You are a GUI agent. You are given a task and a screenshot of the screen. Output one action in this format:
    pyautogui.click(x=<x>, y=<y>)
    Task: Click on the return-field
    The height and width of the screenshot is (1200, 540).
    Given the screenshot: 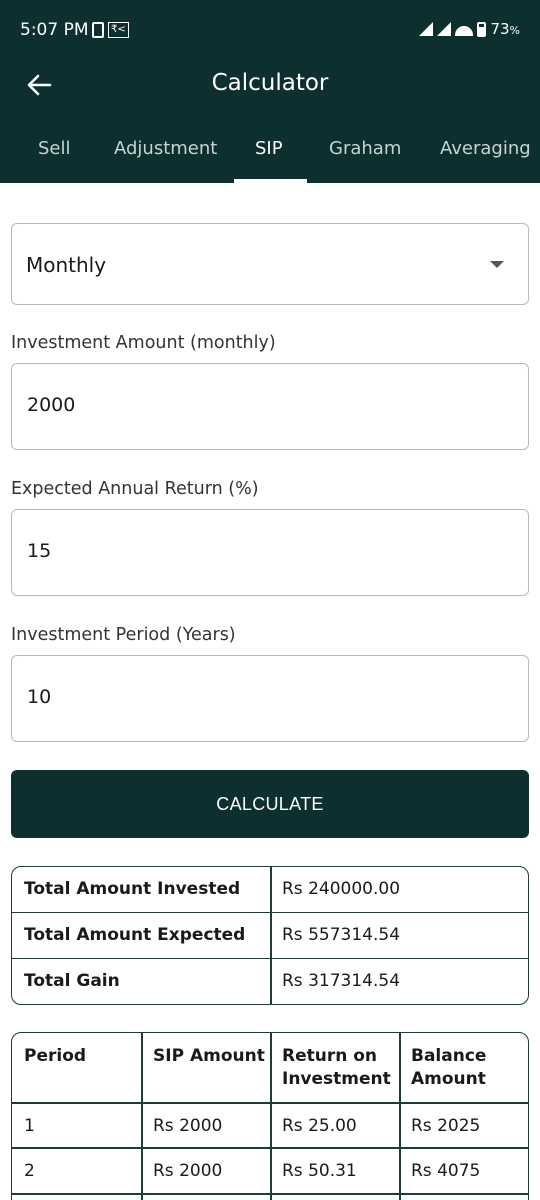 What is the action you would take?
    pyautogui.click(x=270, y=552)
    